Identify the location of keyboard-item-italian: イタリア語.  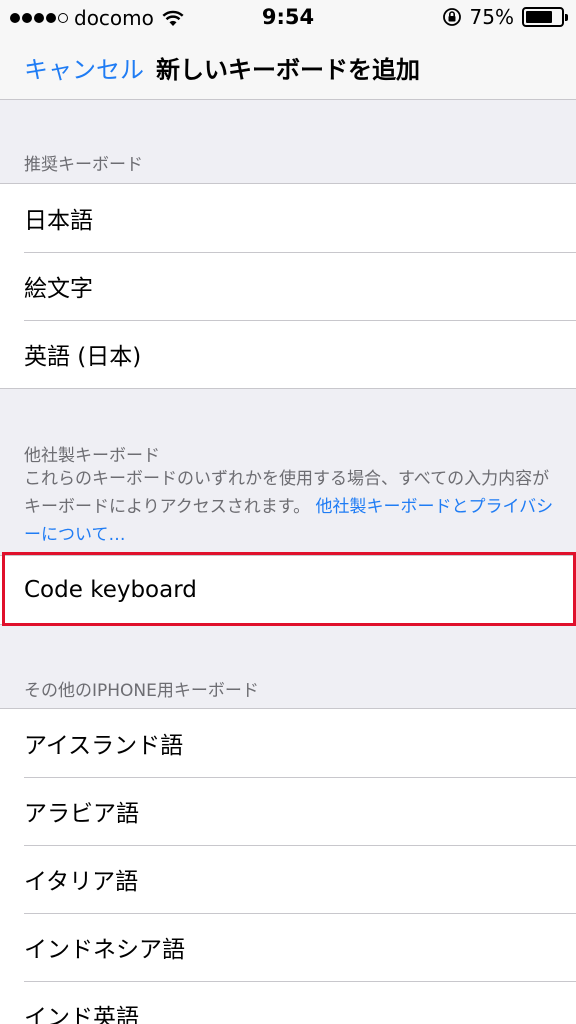
(288, 879).